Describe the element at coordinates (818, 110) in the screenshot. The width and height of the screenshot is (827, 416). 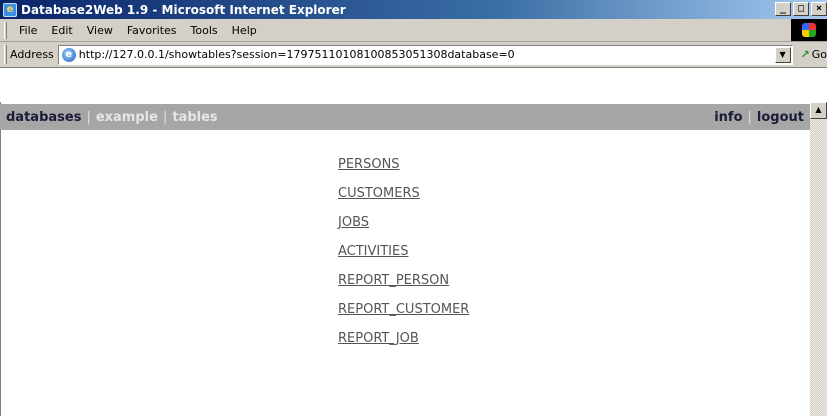
I see `scroll-up-button: ▲` at that location.